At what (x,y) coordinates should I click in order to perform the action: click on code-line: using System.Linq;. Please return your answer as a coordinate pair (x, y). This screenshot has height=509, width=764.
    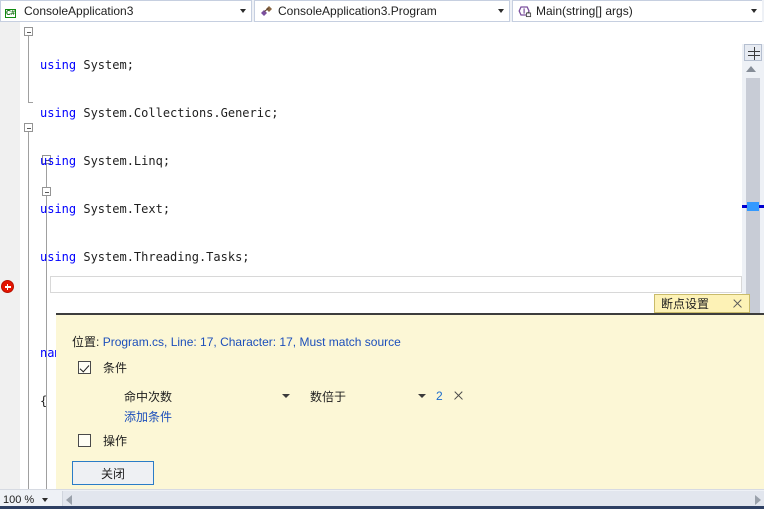
    Looking at the image, I should click on (105, 161).